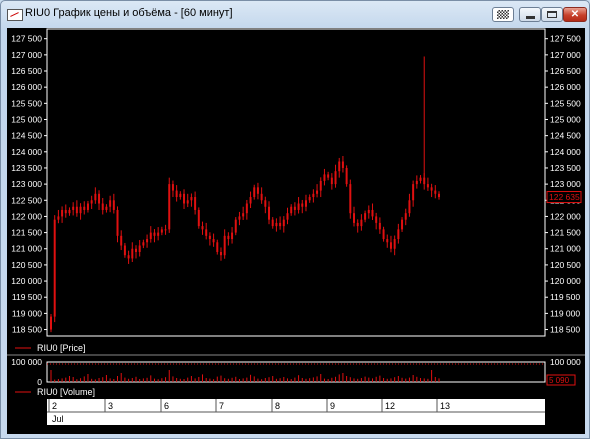 Image resolution: width=590 pixels, height=439 pixels. What do you see at coordinates (565, 216) in the screenshot?
I see `y-tick-label-right: 122 000` at bounding box center [565, 216].